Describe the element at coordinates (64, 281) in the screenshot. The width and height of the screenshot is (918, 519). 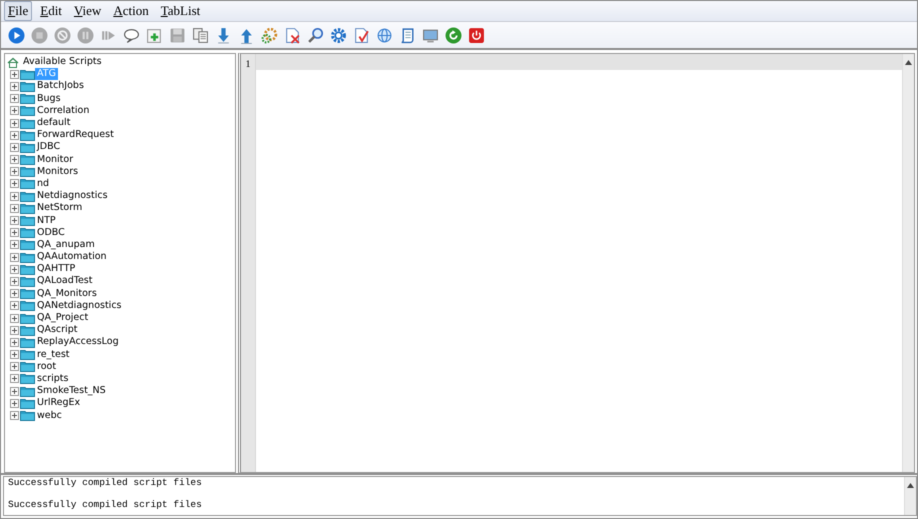
I see `tree-item: QALoadTest` at that location.